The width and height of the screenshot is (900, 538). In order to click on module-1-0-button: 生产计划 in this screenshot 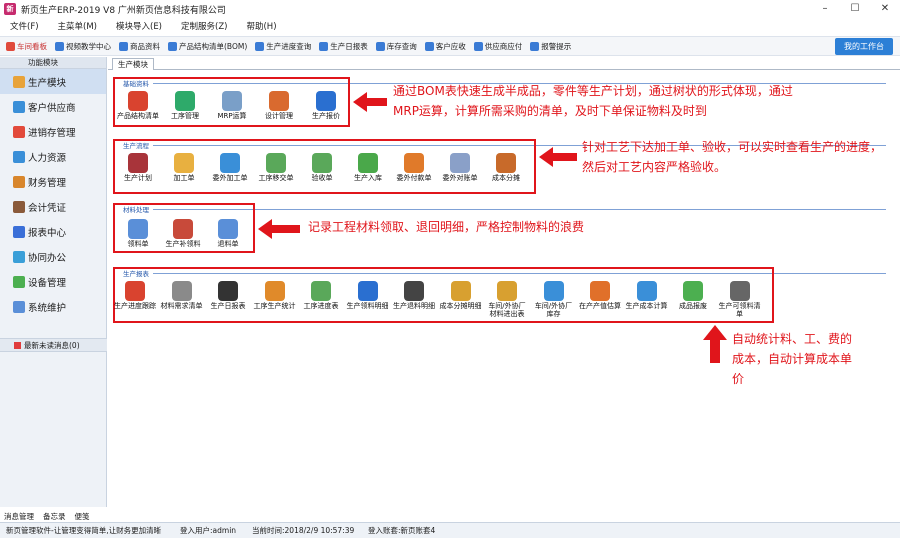, I will do `click(138, 167)`.